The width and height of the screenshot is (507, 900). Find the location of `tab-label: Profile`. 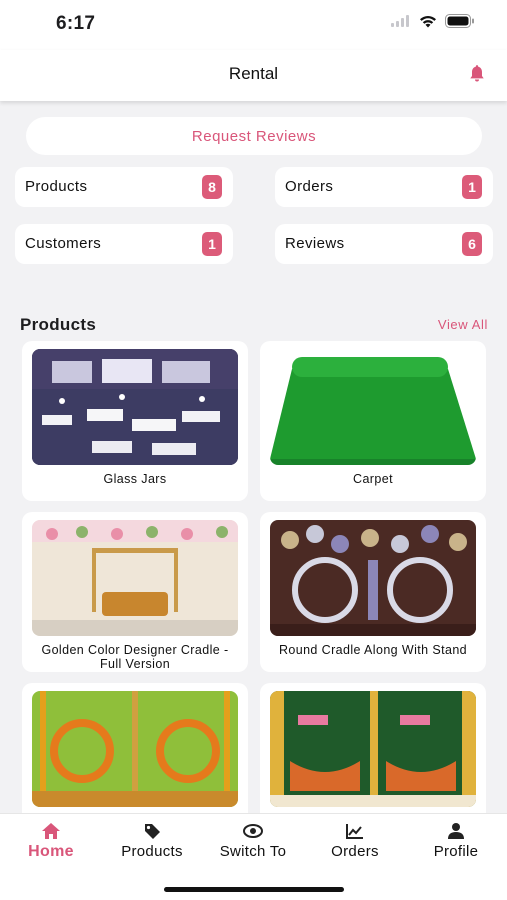

tab-label: Profile is located at coordinates (456, 851).